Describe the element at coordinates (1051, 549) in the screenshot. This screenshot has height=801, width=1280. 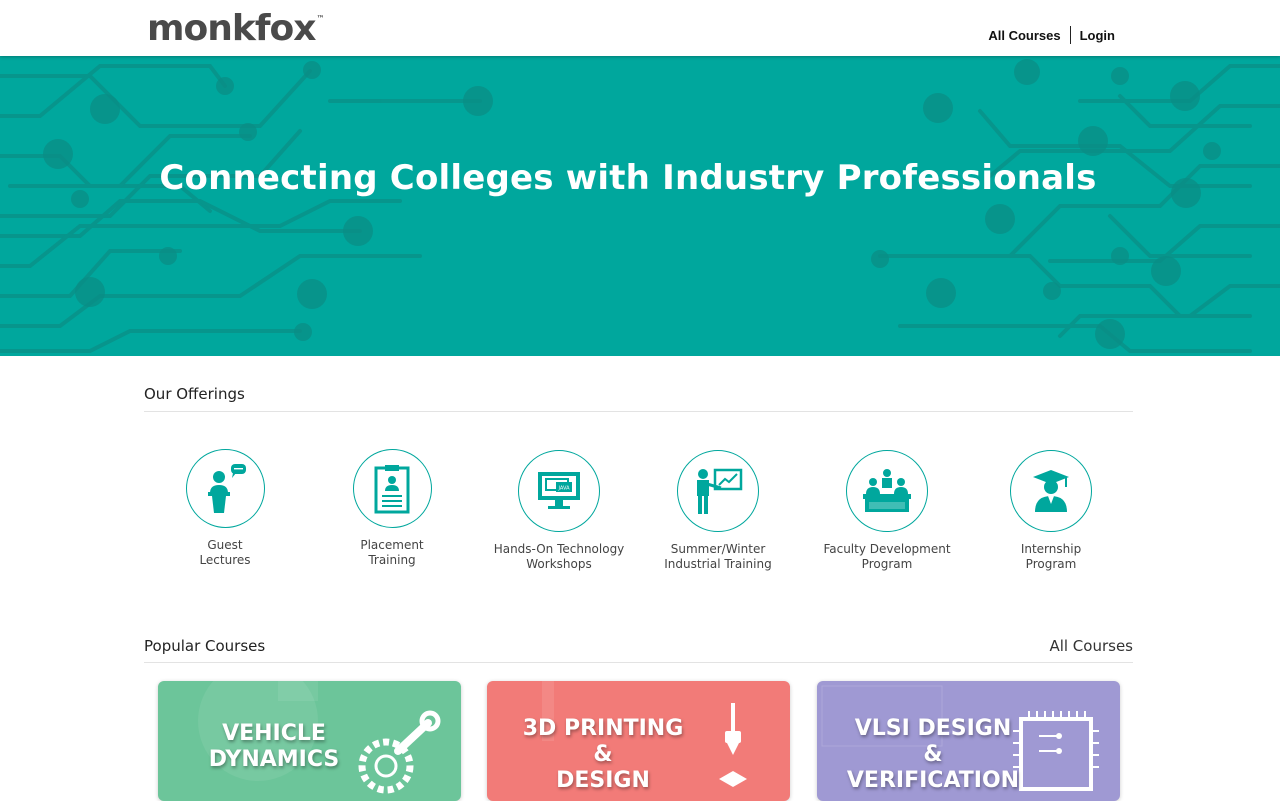
I see `offering-label-line1: Internship` at that location.